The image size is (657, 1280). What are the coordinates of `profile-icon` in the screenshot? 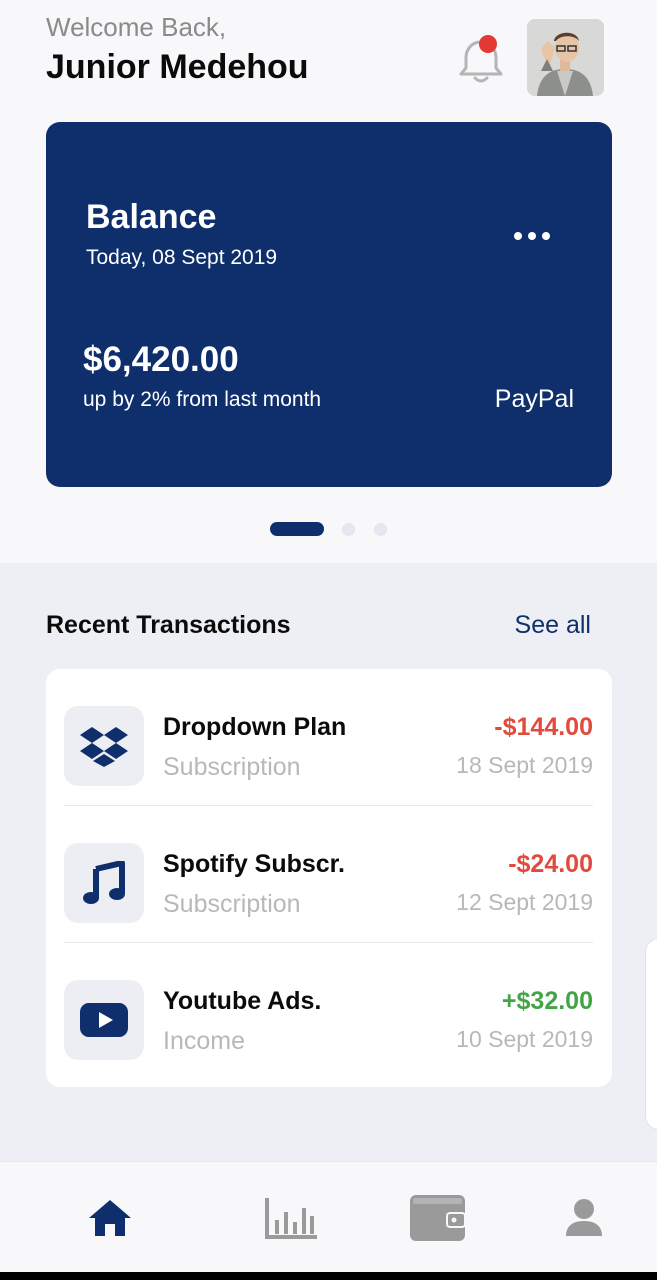 It's located at (584, 1217).